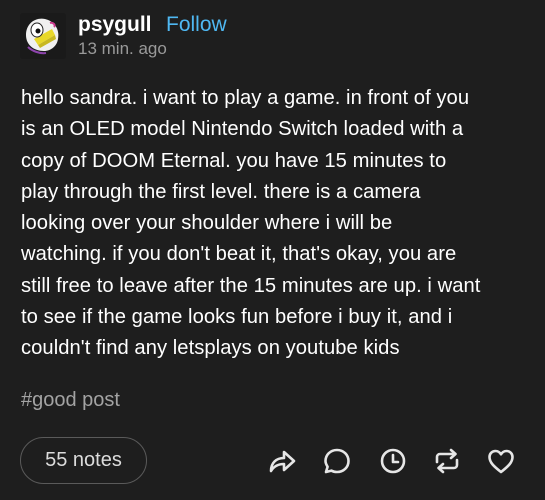 The width and height of the screenshot is (545, 500). Describe the element at coordinates (83, 460) in the screenshot. I see `notes-button: 55 notes` at that location.